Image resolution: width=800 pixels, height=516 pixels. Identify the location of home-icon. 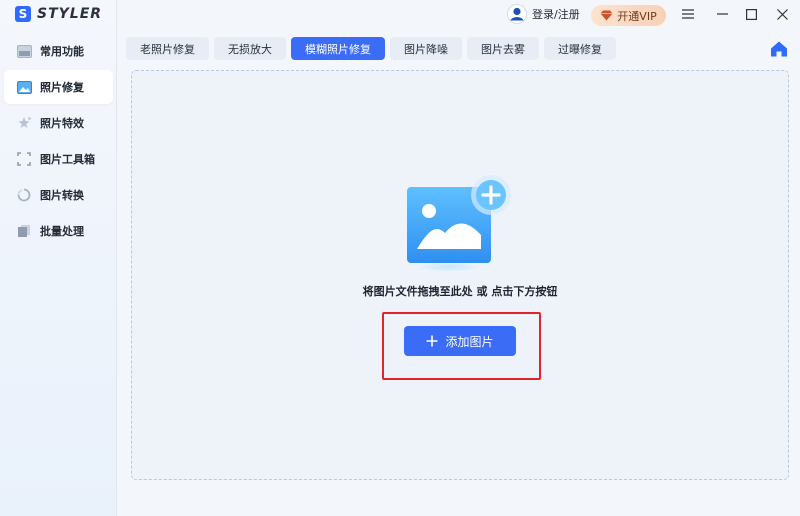
(779, 49).